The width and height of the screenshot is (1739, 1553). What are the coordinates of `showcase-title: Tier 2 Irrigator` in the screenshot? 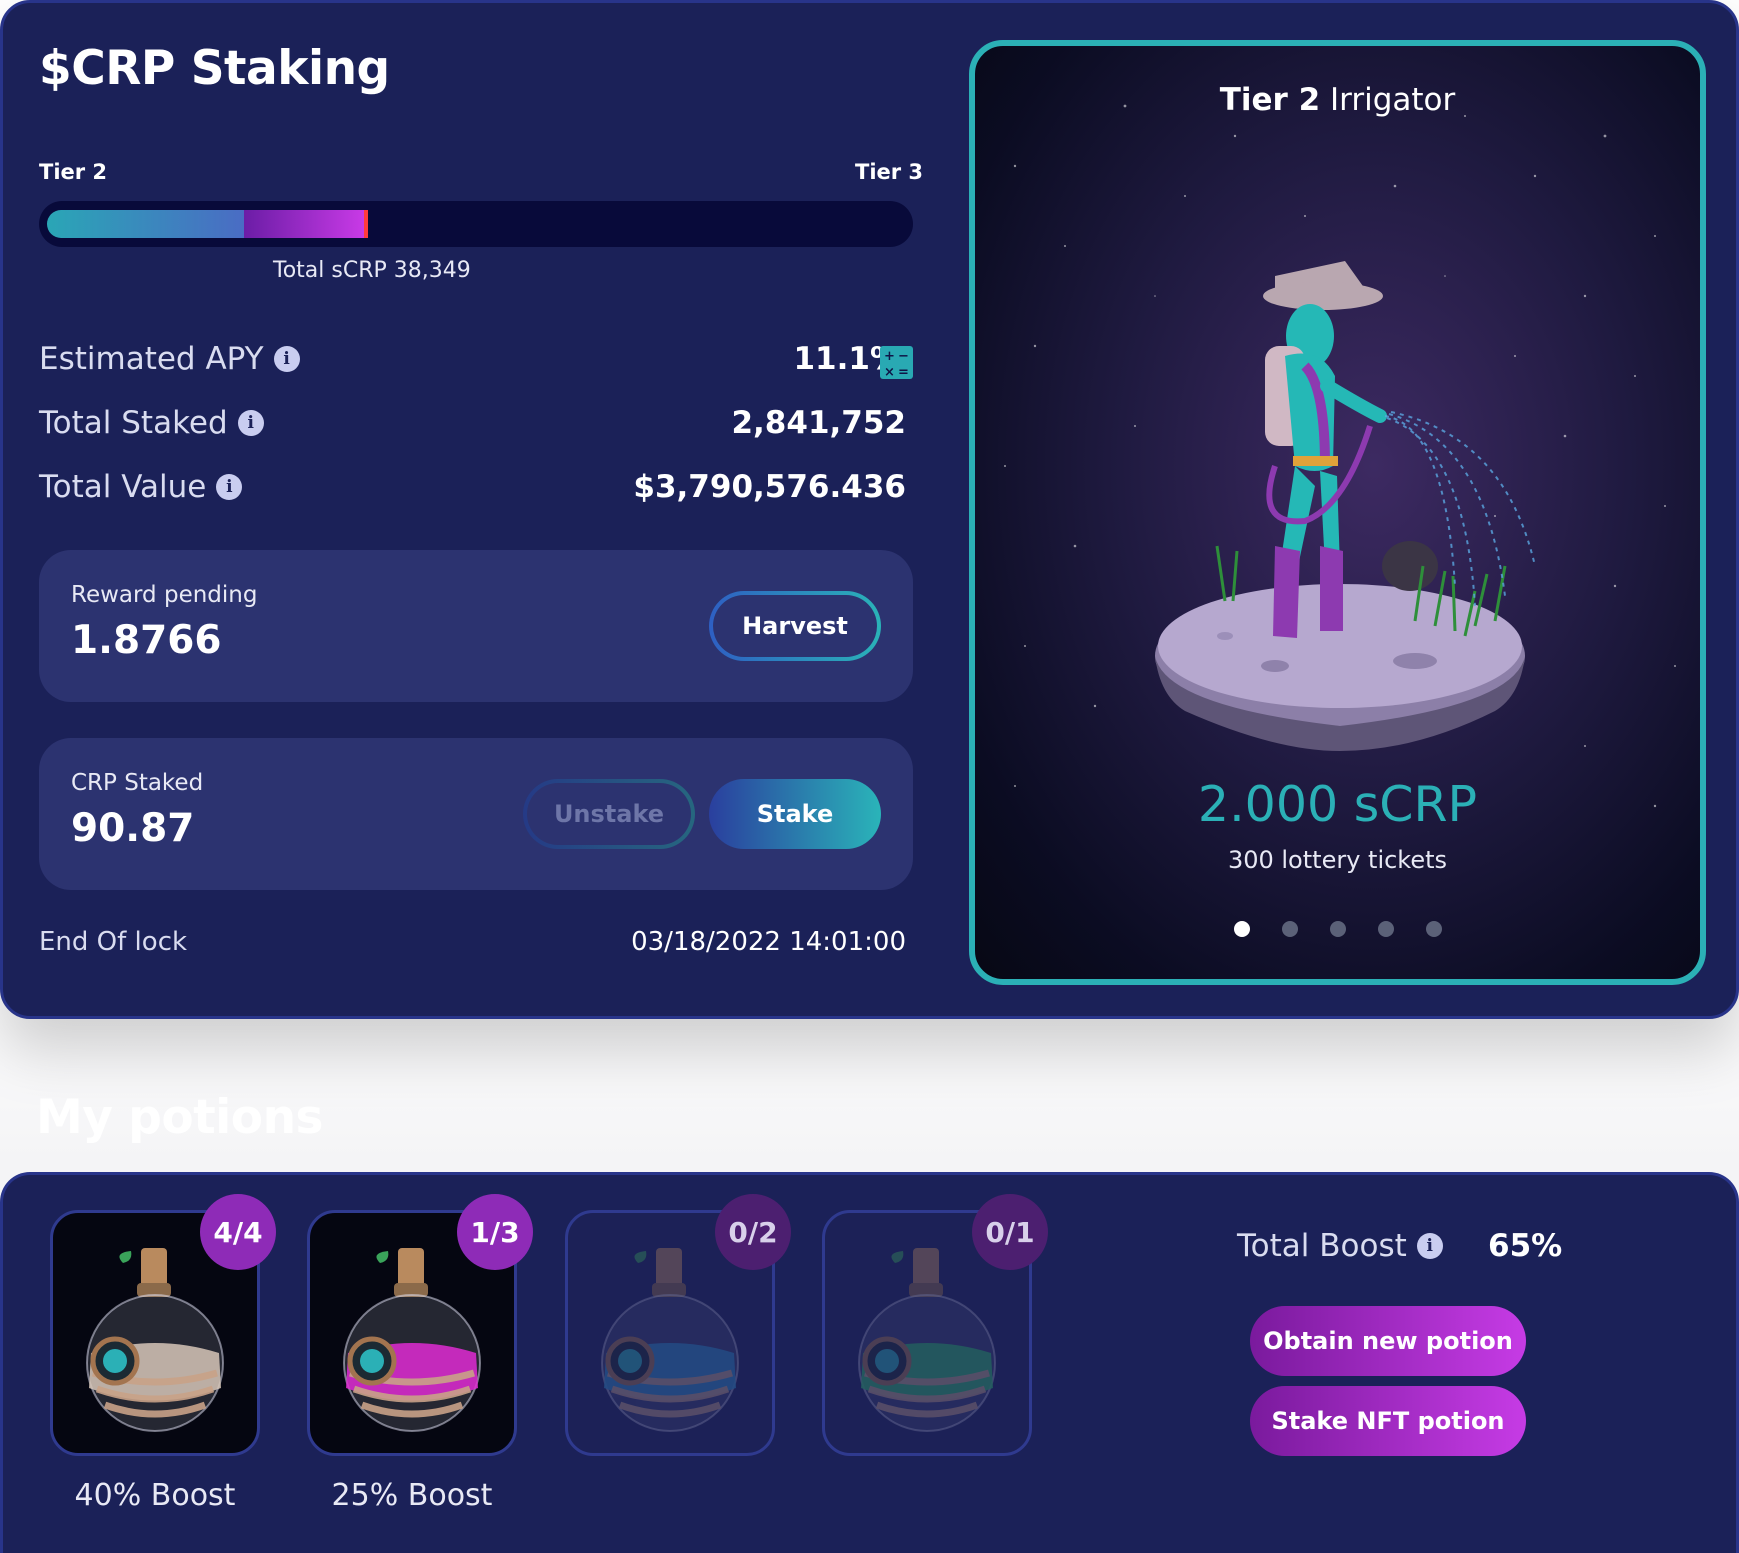 It's located at (1337, 100).